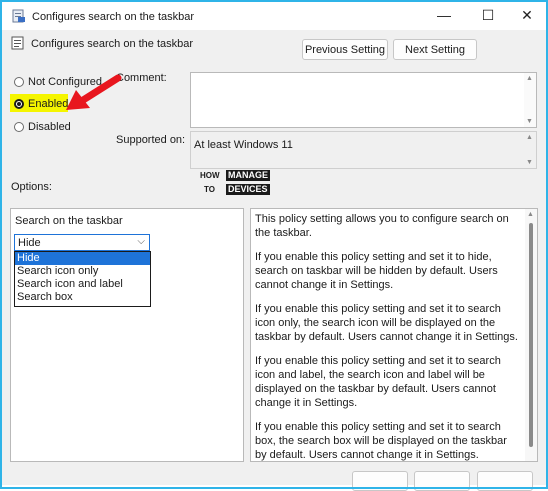 The width and height of the screenshot is (548, 491). I want to click on supported-scrollbar: ▲ ▼, so click(530, 150).